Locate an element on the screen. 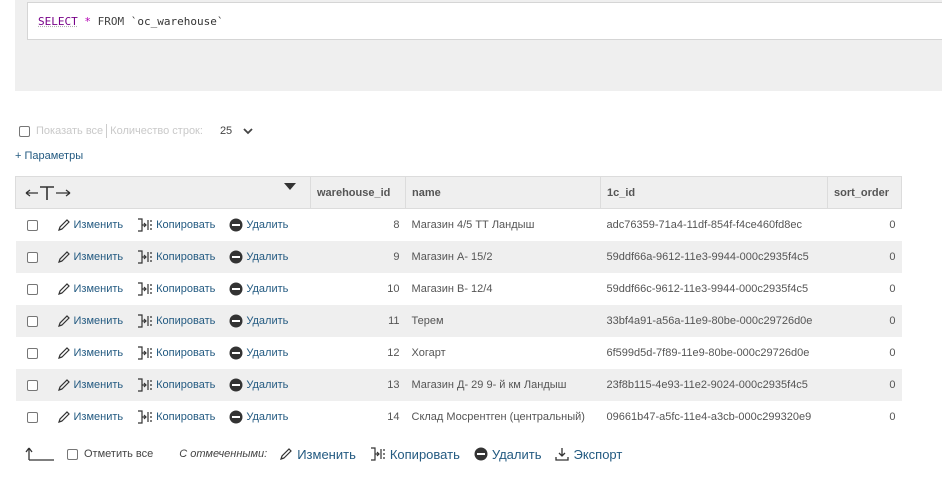  cell-1c-id: 59ddf66c-9612-11e3-9944-000c2935f4c5 is located at coordinates (714, 289).